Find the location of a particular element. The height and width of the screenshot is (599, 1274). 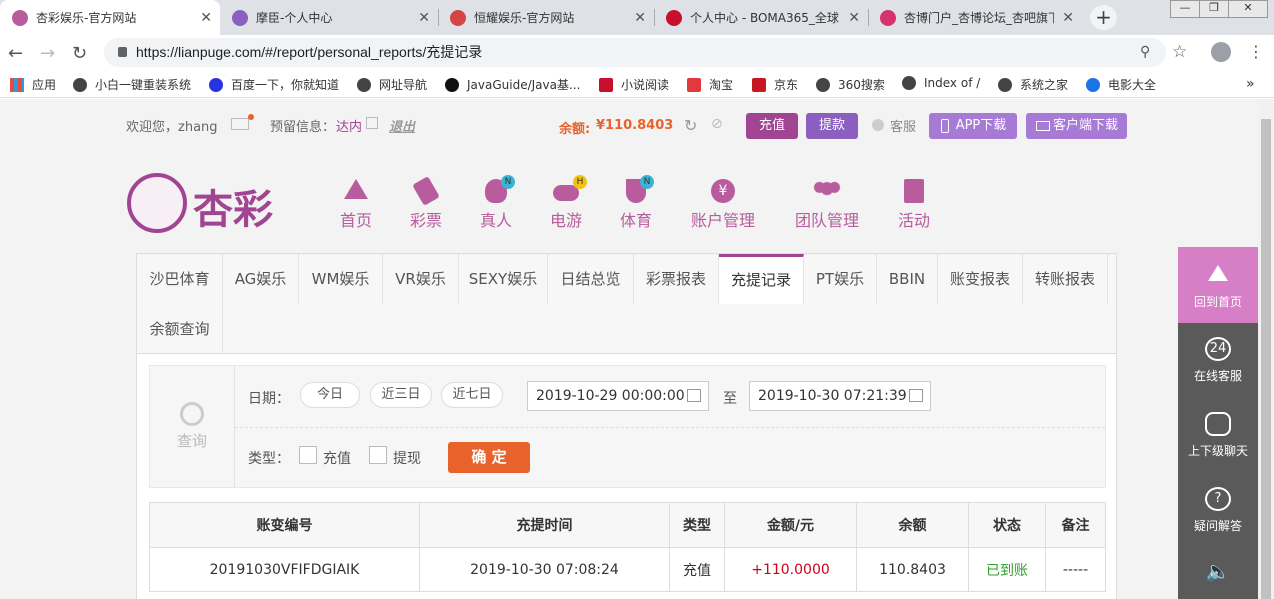

tab-bbin: BBIN is located at coordinates (907, 279).